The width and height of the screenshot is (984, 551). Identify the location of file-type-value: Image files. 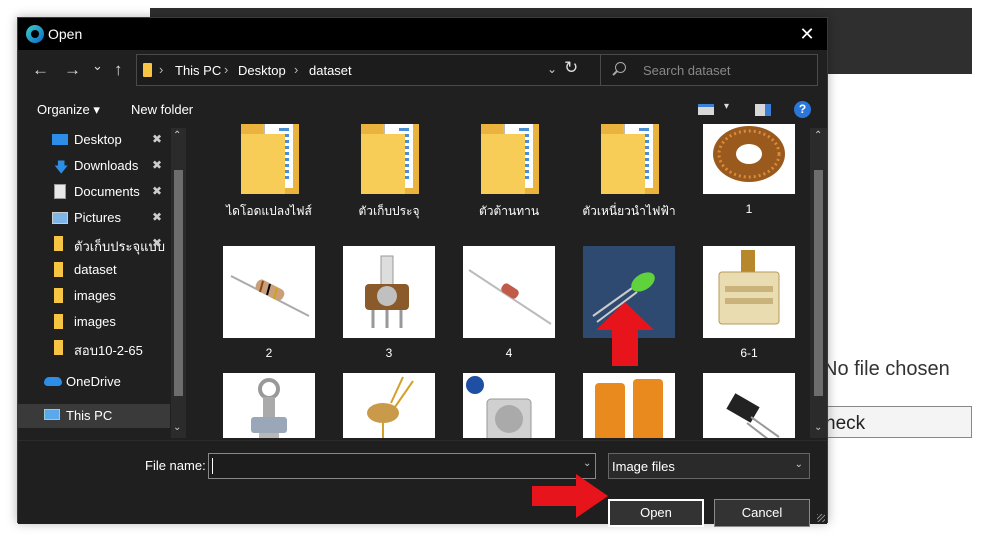
(643, 466).